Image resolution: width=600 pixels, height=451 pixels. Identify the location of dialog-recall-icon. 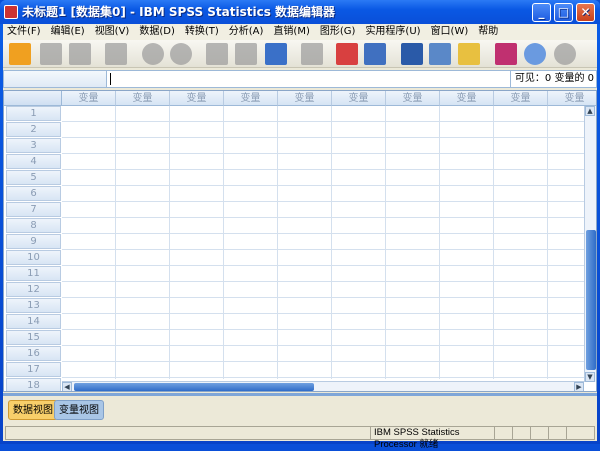
(116, 54).